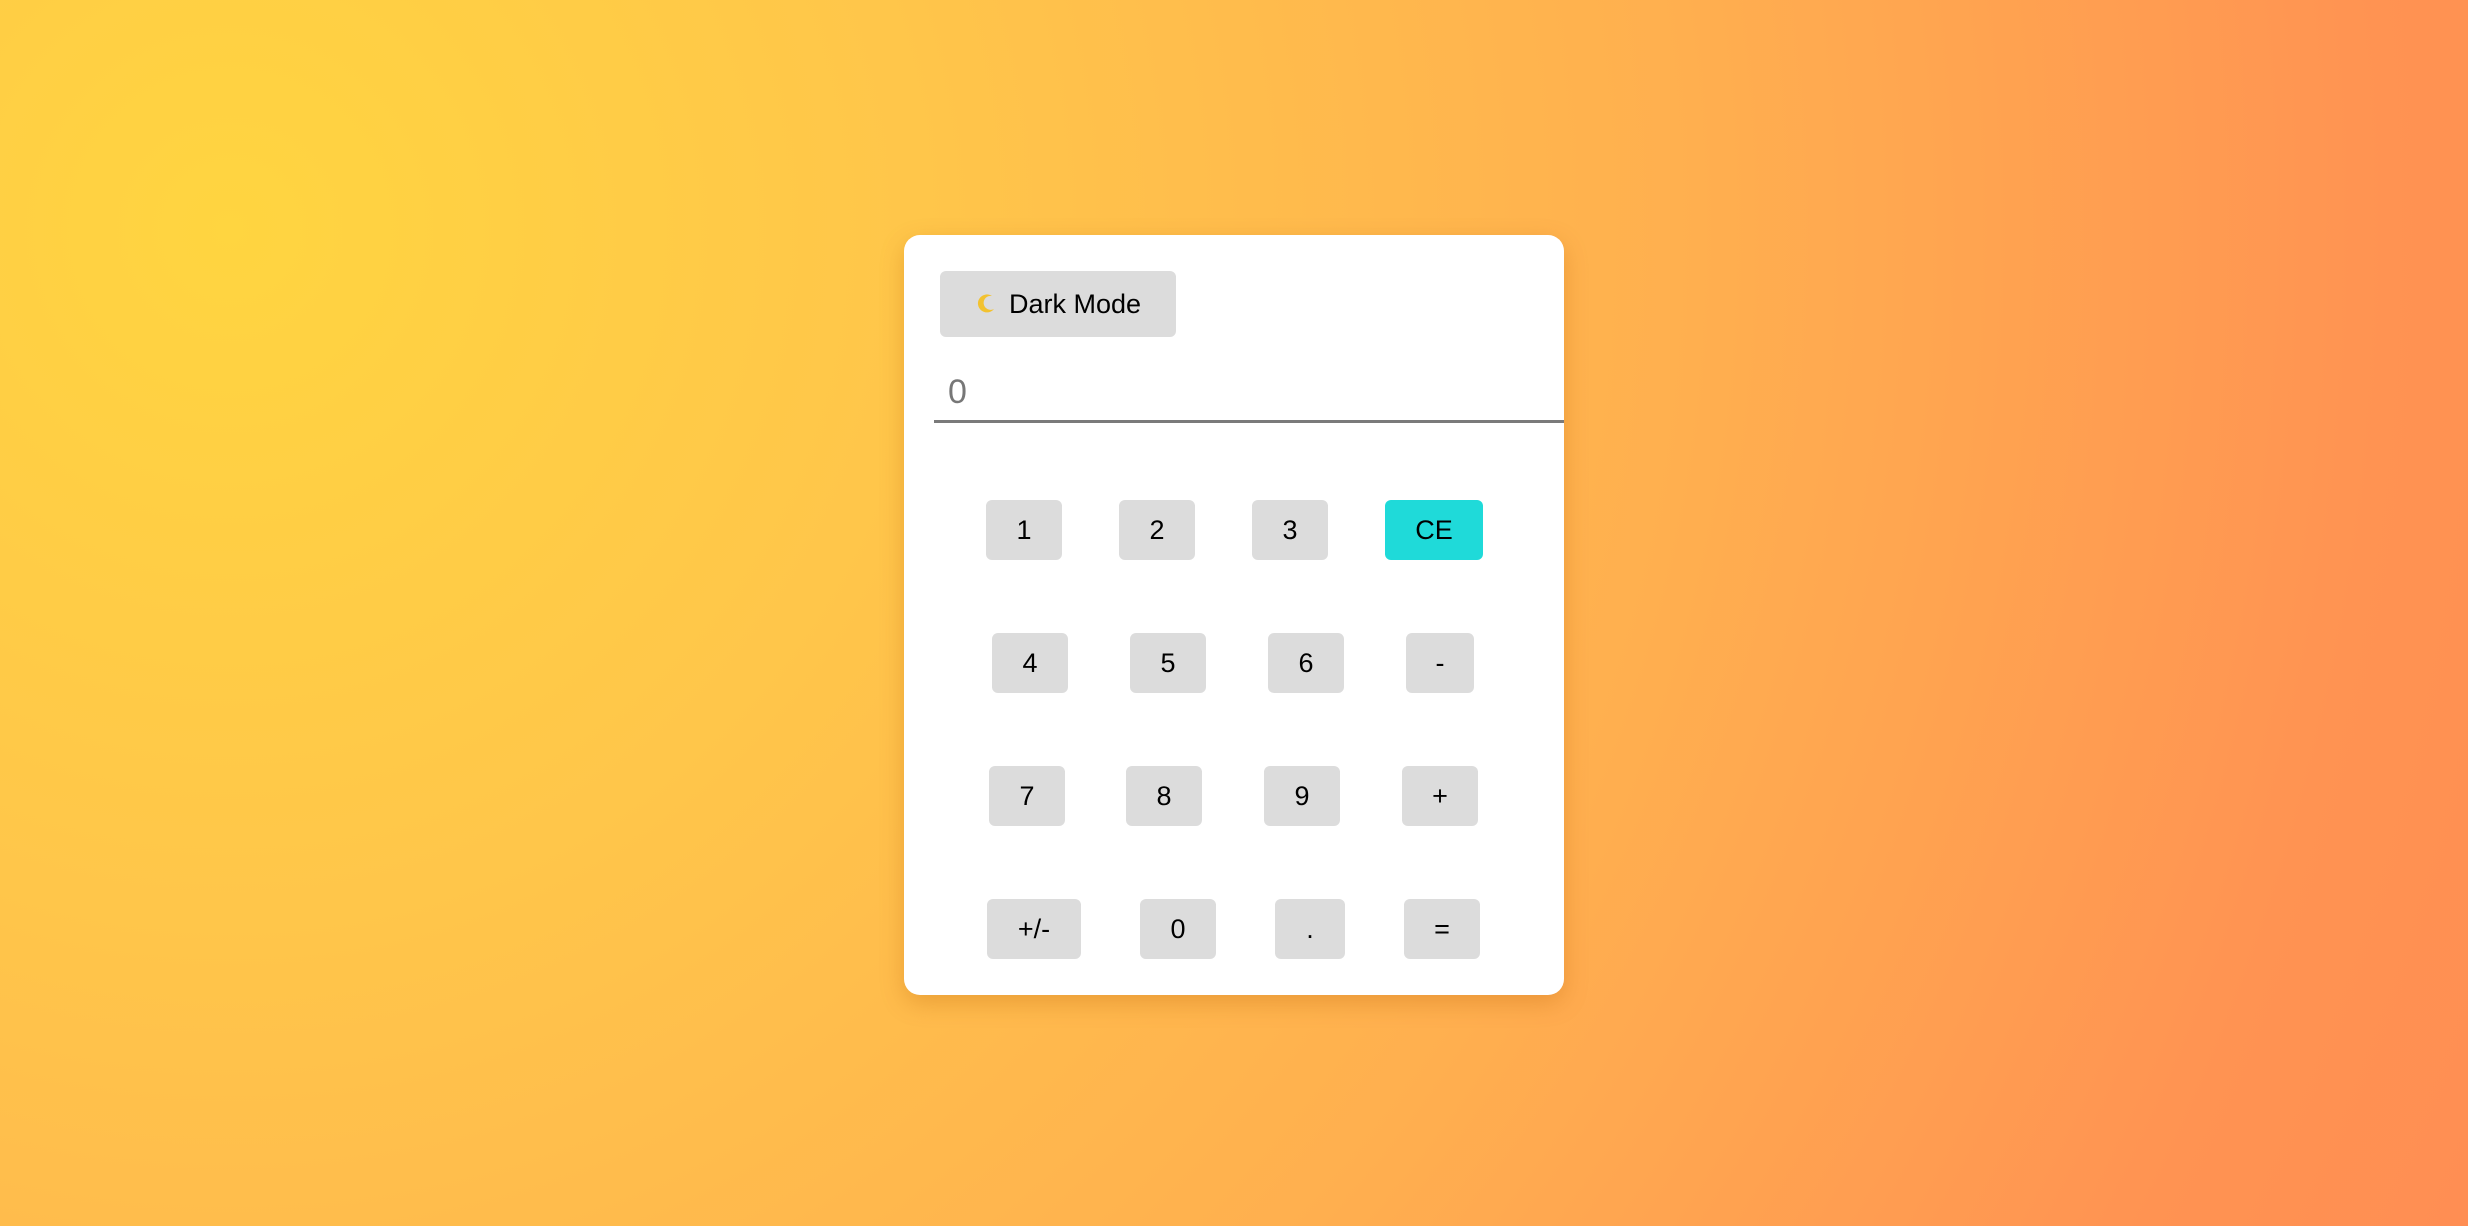  I want to click on clear-entry-button: CE, so click(1434, 530).